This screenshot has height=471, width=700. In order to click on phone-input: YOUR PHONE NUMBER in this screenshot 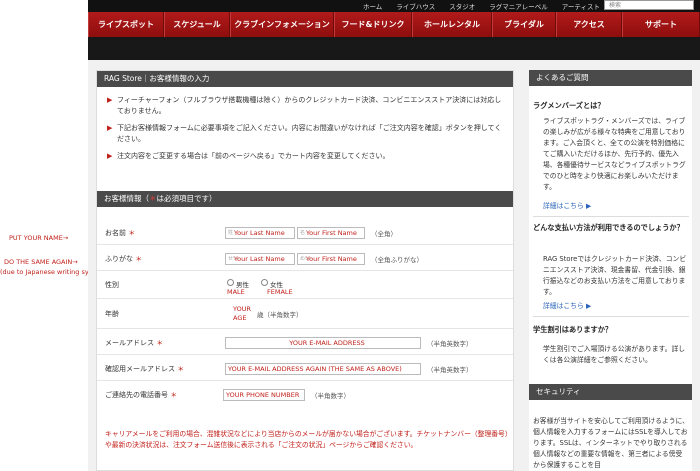, I will do `click(264, 395)`.